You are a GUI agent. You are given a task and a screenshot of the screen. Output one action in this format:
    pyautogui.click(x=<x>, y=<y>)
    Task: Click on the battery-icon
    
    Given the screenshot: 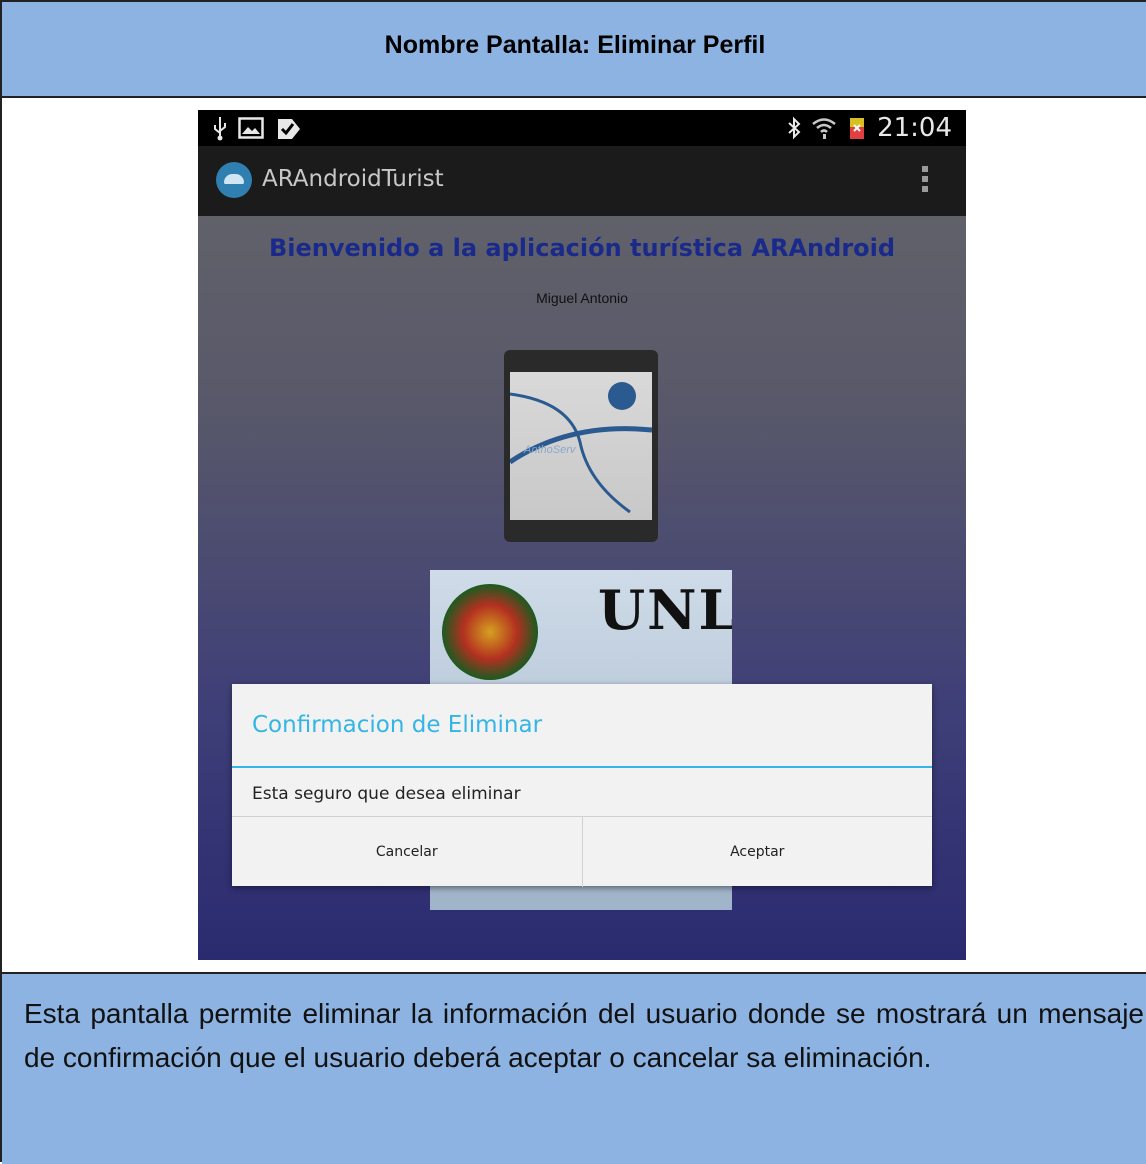 What is the action you would take?
    pyautogui.click(x=857, y=128)
    